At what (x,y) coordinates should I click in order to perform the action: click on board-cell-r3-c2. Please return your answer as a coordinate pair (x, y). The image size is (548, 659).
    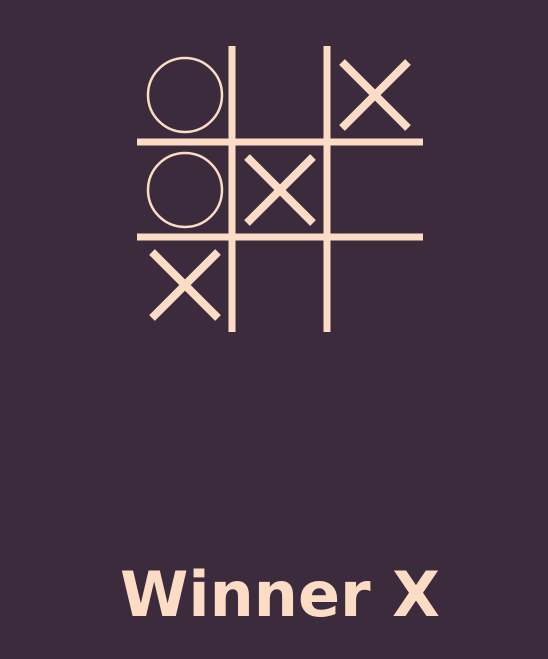
    Looking at the image, I should click on (280, 285).